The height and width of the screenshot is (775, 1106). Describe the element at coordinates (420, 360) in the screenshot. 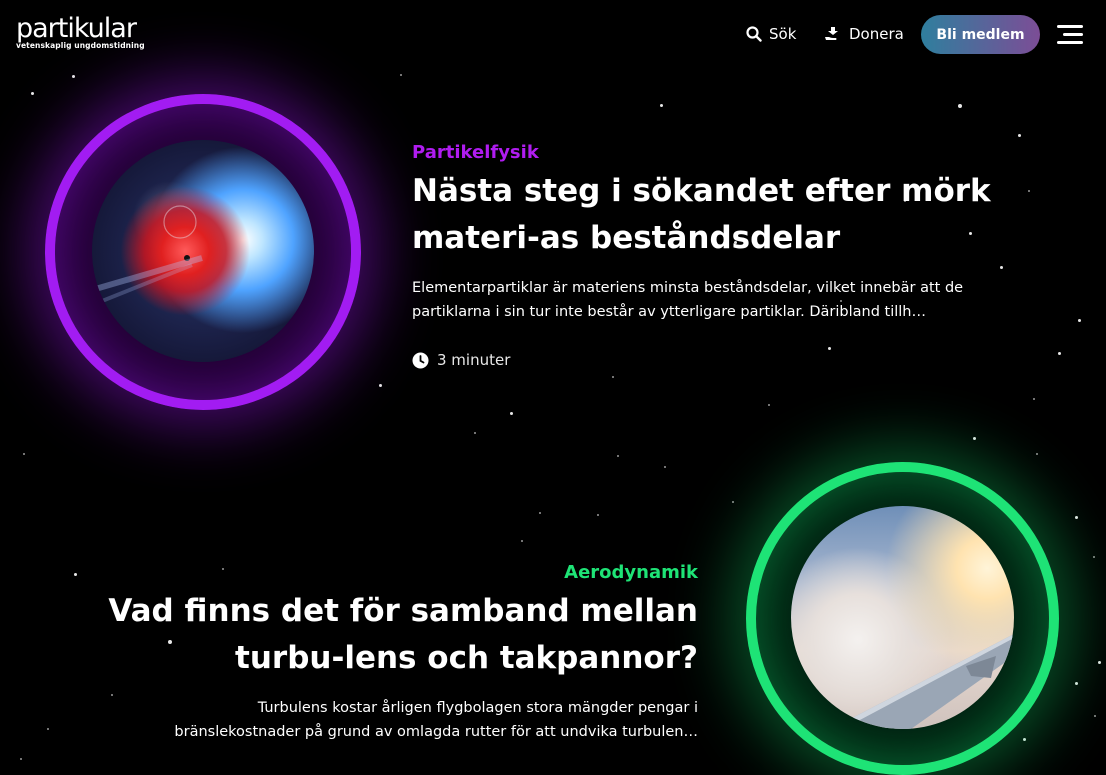

I see `clock-icon` at that location.